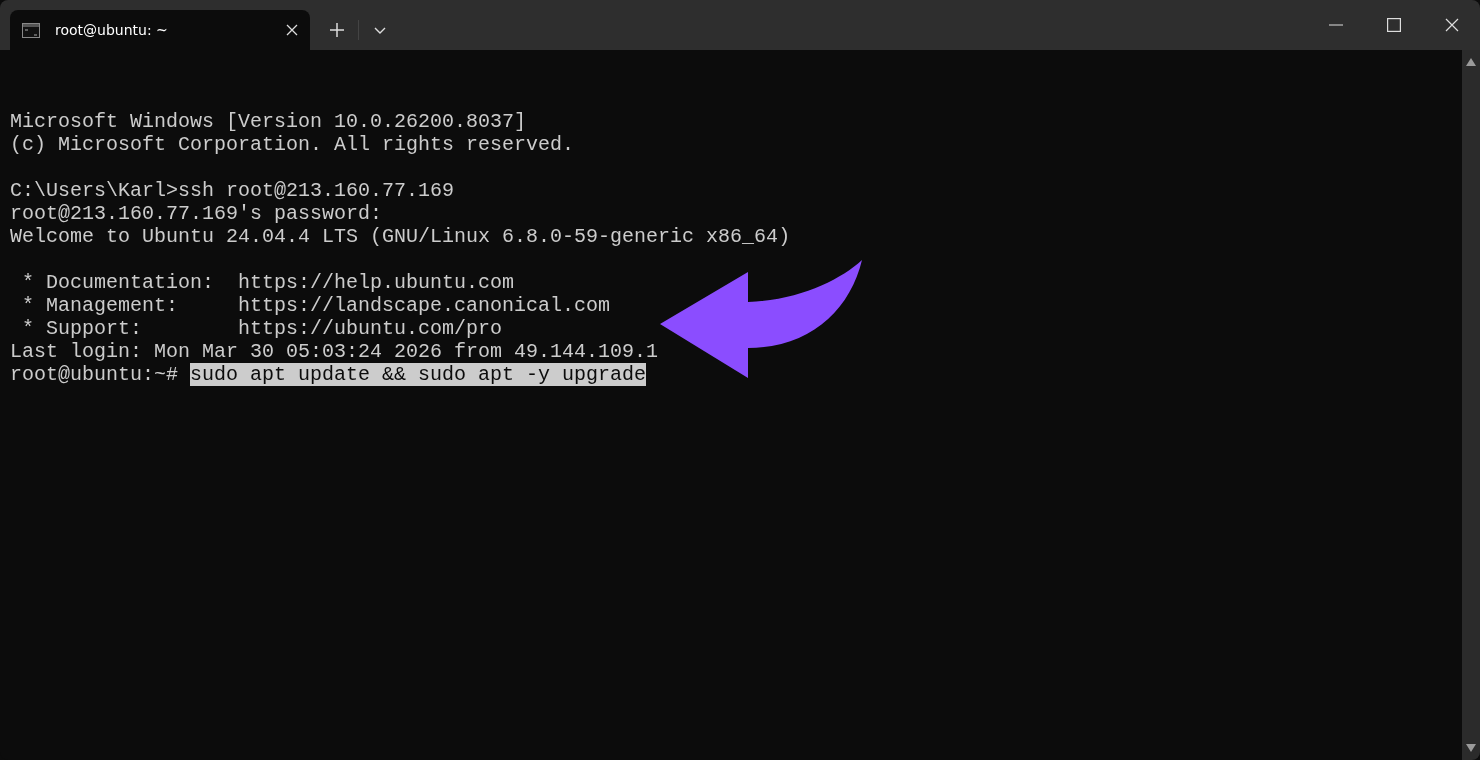  Describe the element at coordinates (334, 351) in the screenshot. I see `terminal-line: Last login: Mon Mar 30 05:03:24 2026 from 49.144.109.1` at that location.